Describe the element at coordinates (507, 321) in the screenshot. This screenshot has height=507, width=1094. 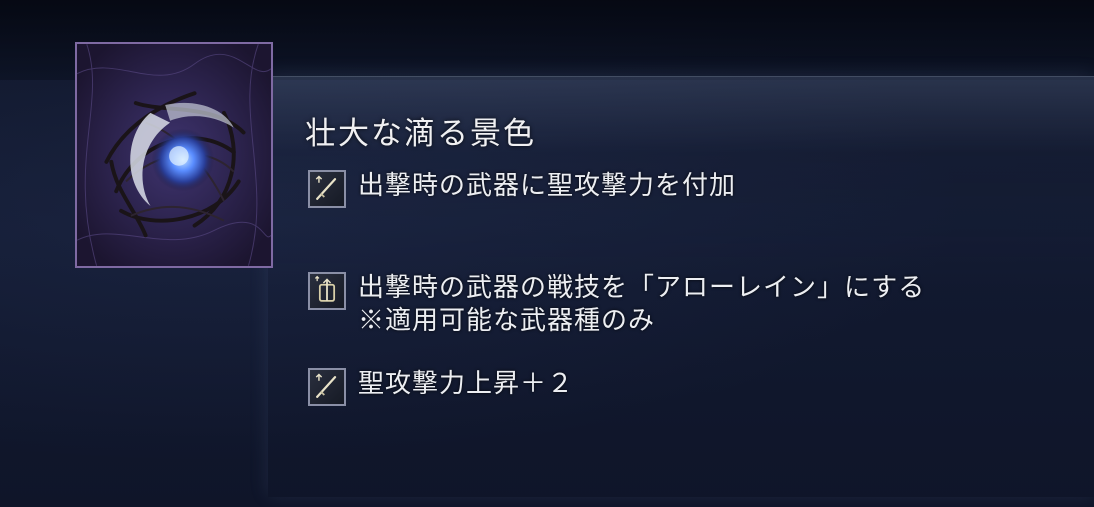
I see `effect-note: ※適用可能な武器種のみ` at that location.